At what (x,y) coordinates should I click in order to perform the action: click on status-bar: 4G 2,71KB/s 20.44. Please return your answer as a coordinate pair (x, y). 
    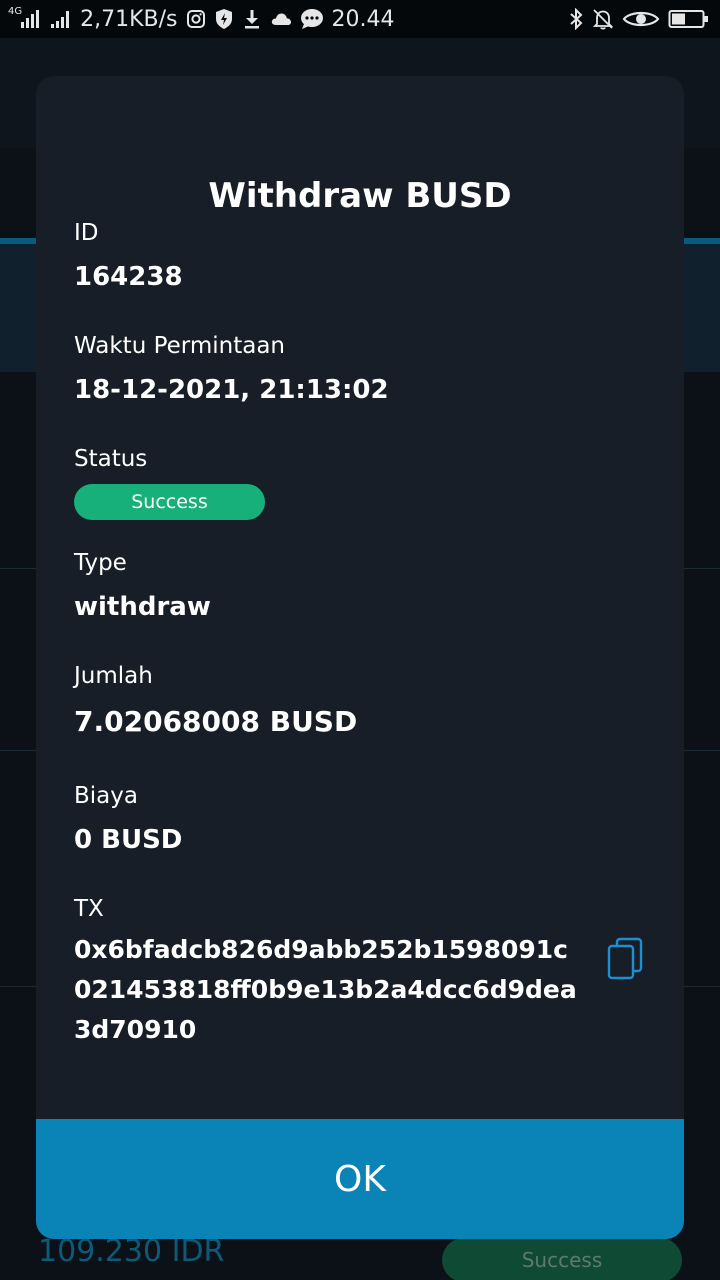
    Looking at the image, I should click on (360, 19).